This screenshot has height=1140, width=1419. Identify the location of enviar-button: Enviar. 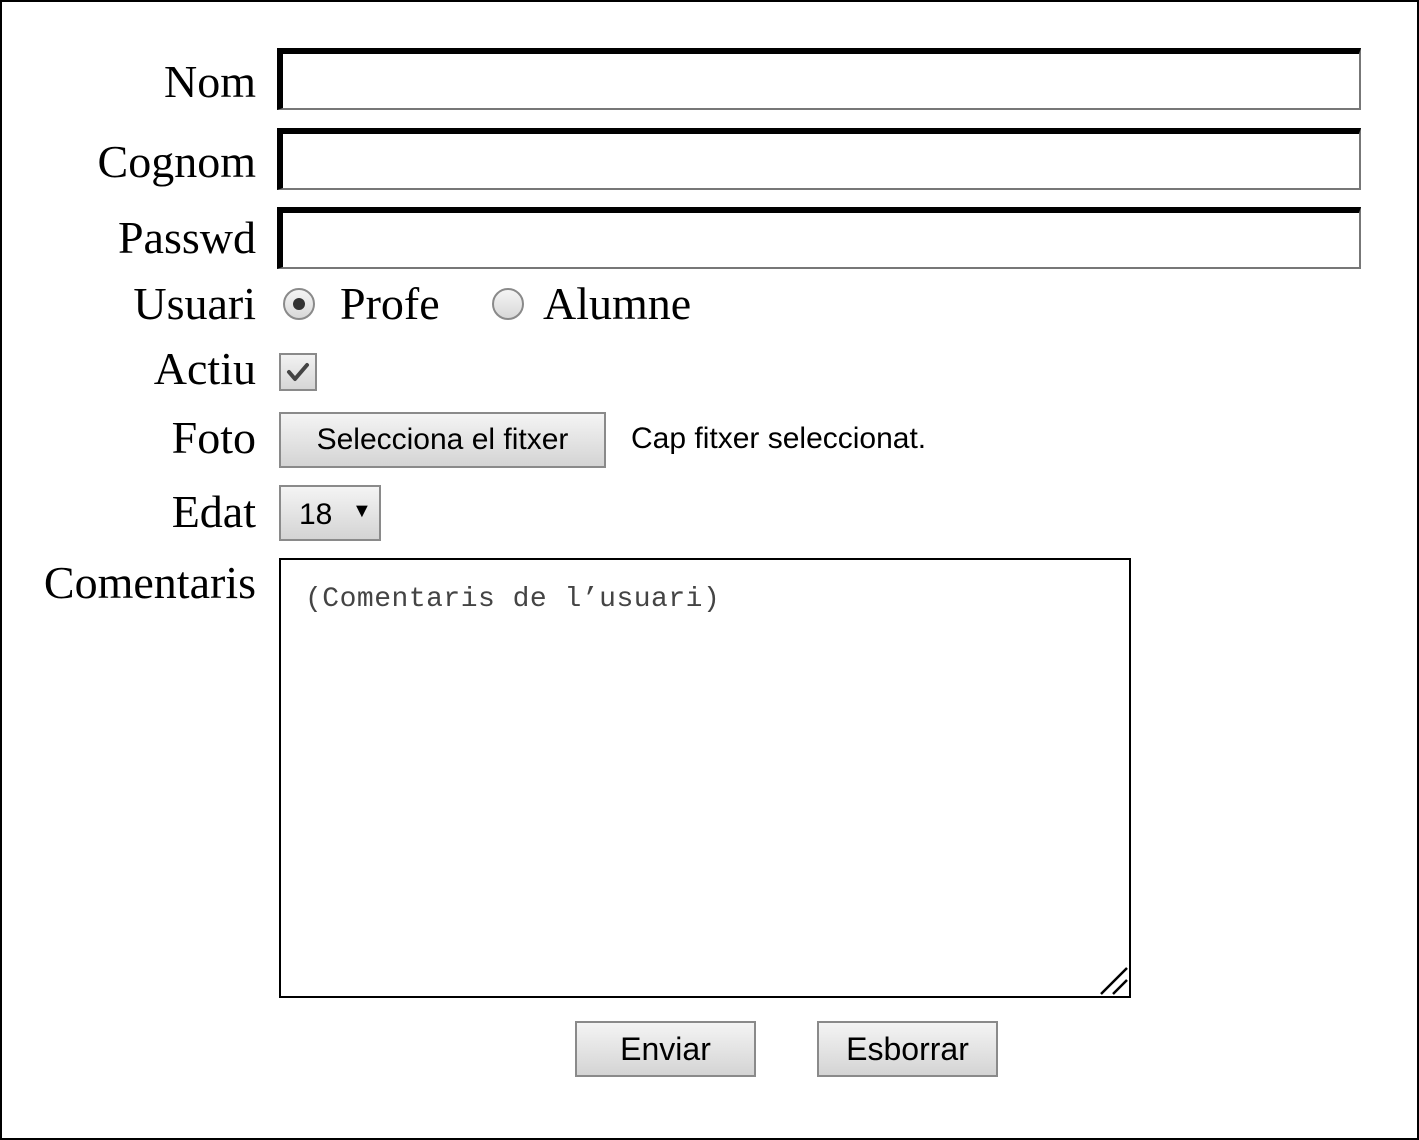
(665, 1049).